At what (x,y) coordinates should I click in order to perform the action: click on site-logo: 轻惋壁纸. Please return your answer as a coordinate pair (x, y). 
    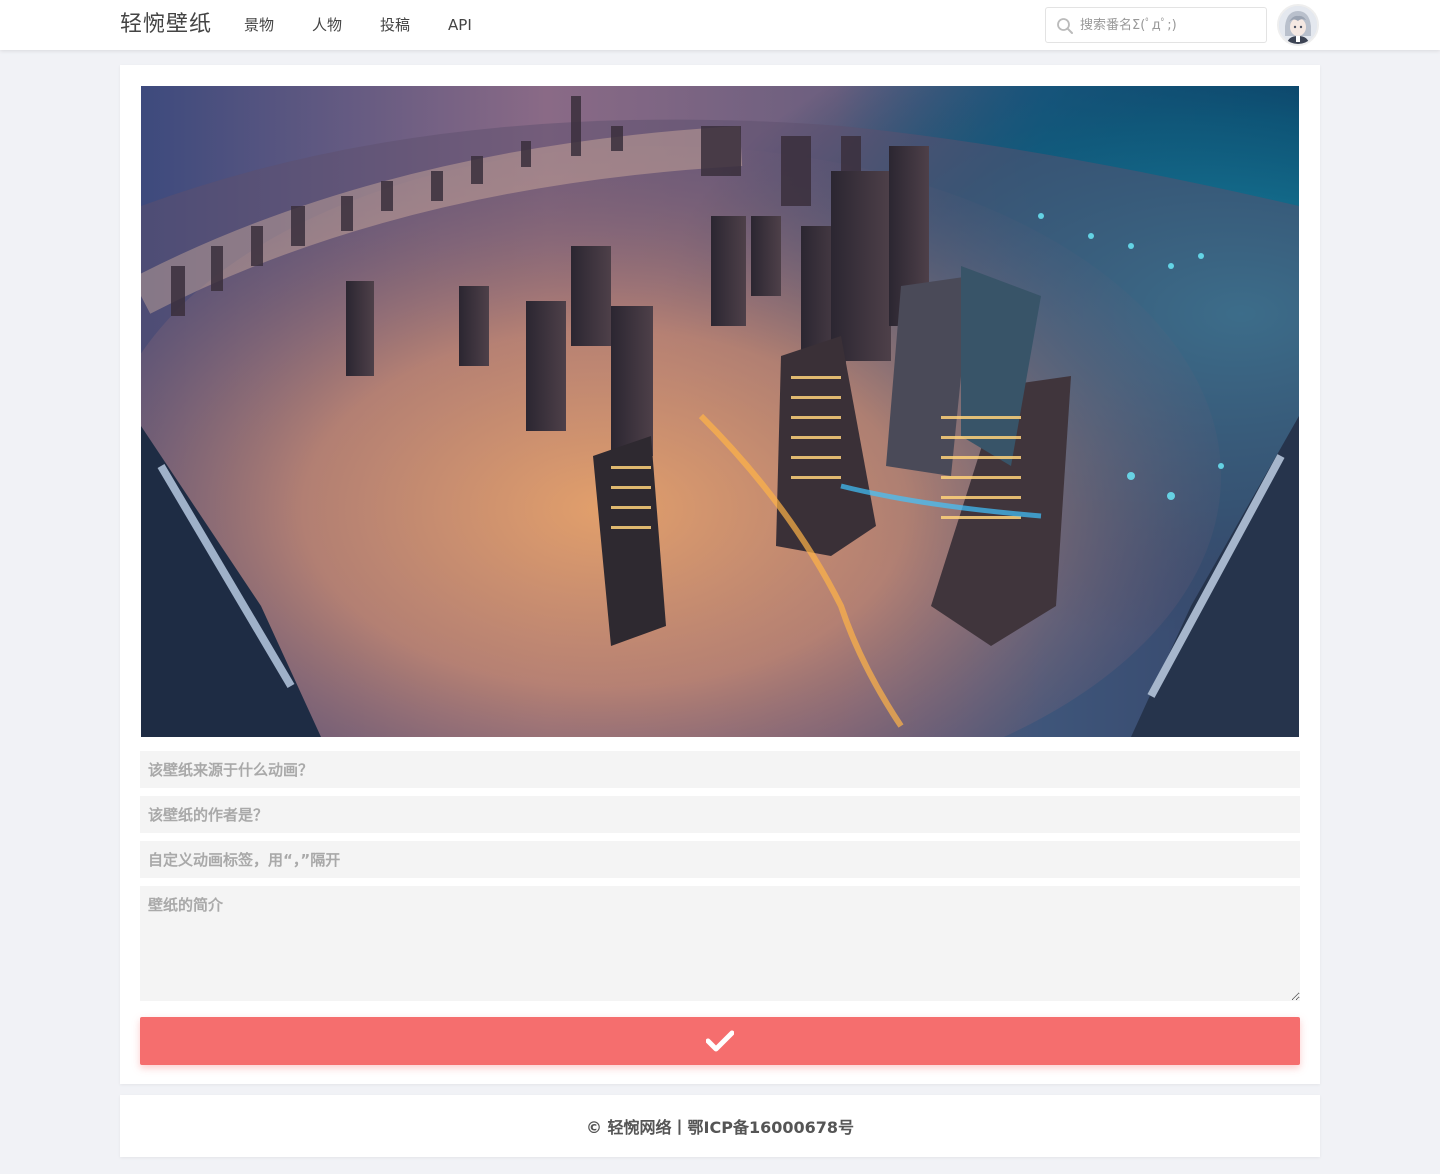
    Looking at the image, I should click on (166, 25).